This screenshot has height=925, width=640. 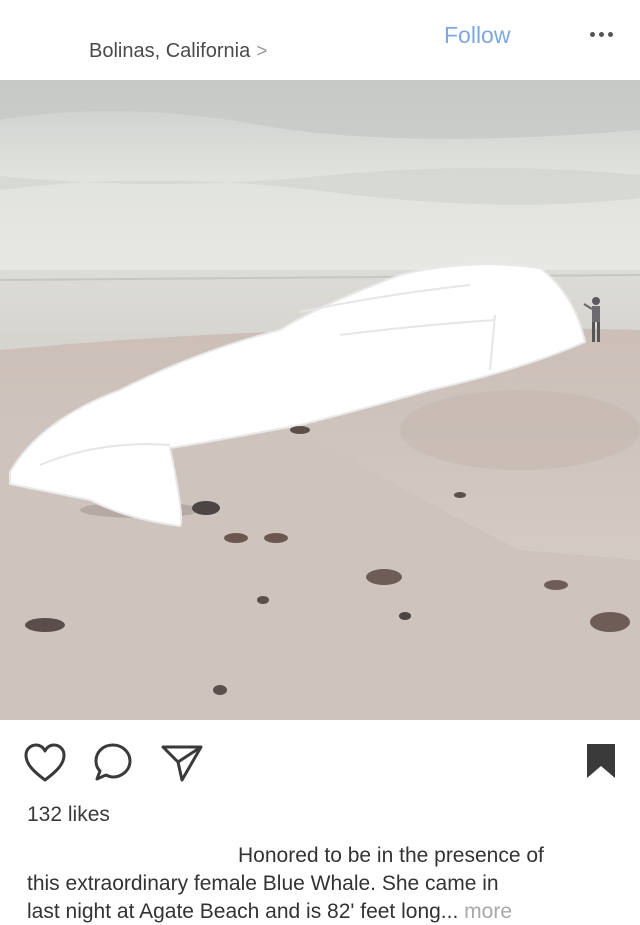 I want to click on action-bar, so click(x=320, y=765).